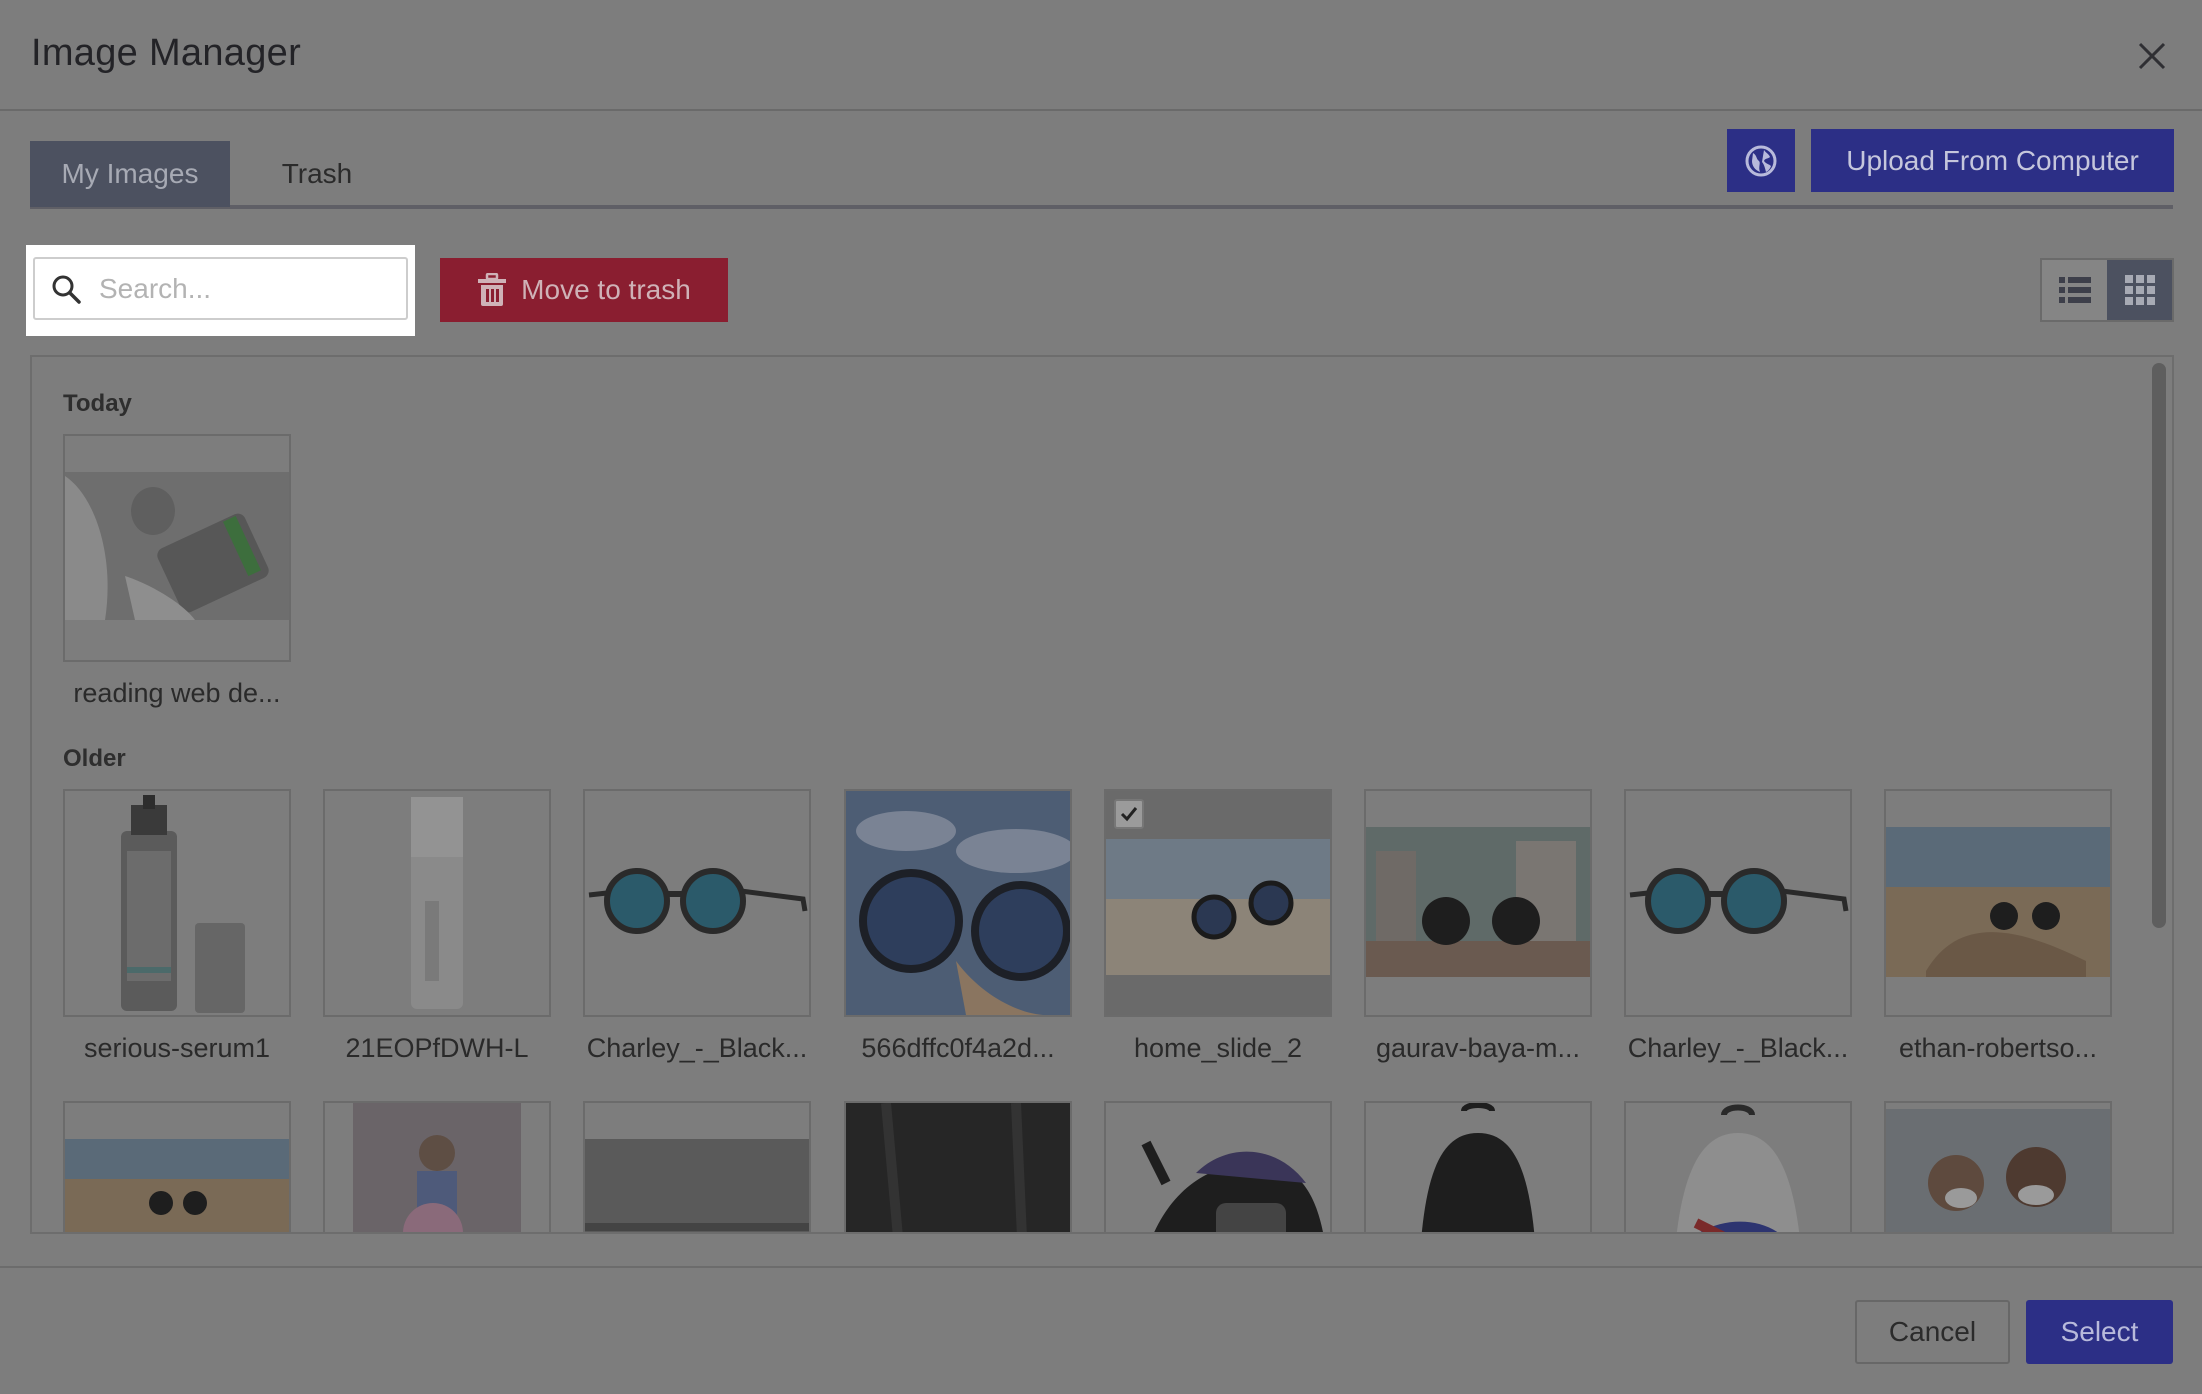 The image size is (2202, 1394). I want to click on grid-view-button, so click(2139, 290).